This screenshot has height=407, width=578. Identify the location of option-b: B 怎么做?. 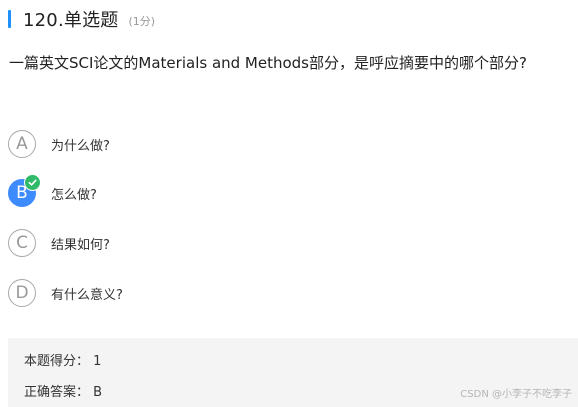
(52, 191).